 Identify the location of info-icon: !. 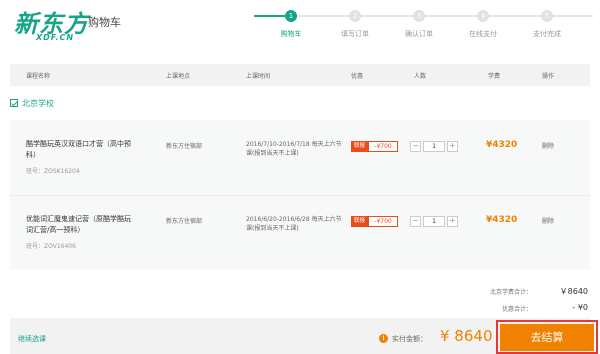
(383, 338).